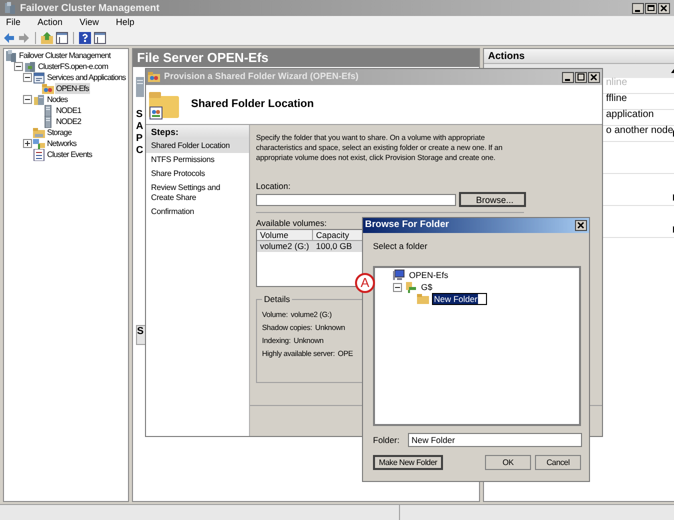 The height and width of the screenshot is (520, 674). What do you see at coordinates (13, 23) in the screenshot?
I see `menu-item: File` at bounding box center [13, 23].